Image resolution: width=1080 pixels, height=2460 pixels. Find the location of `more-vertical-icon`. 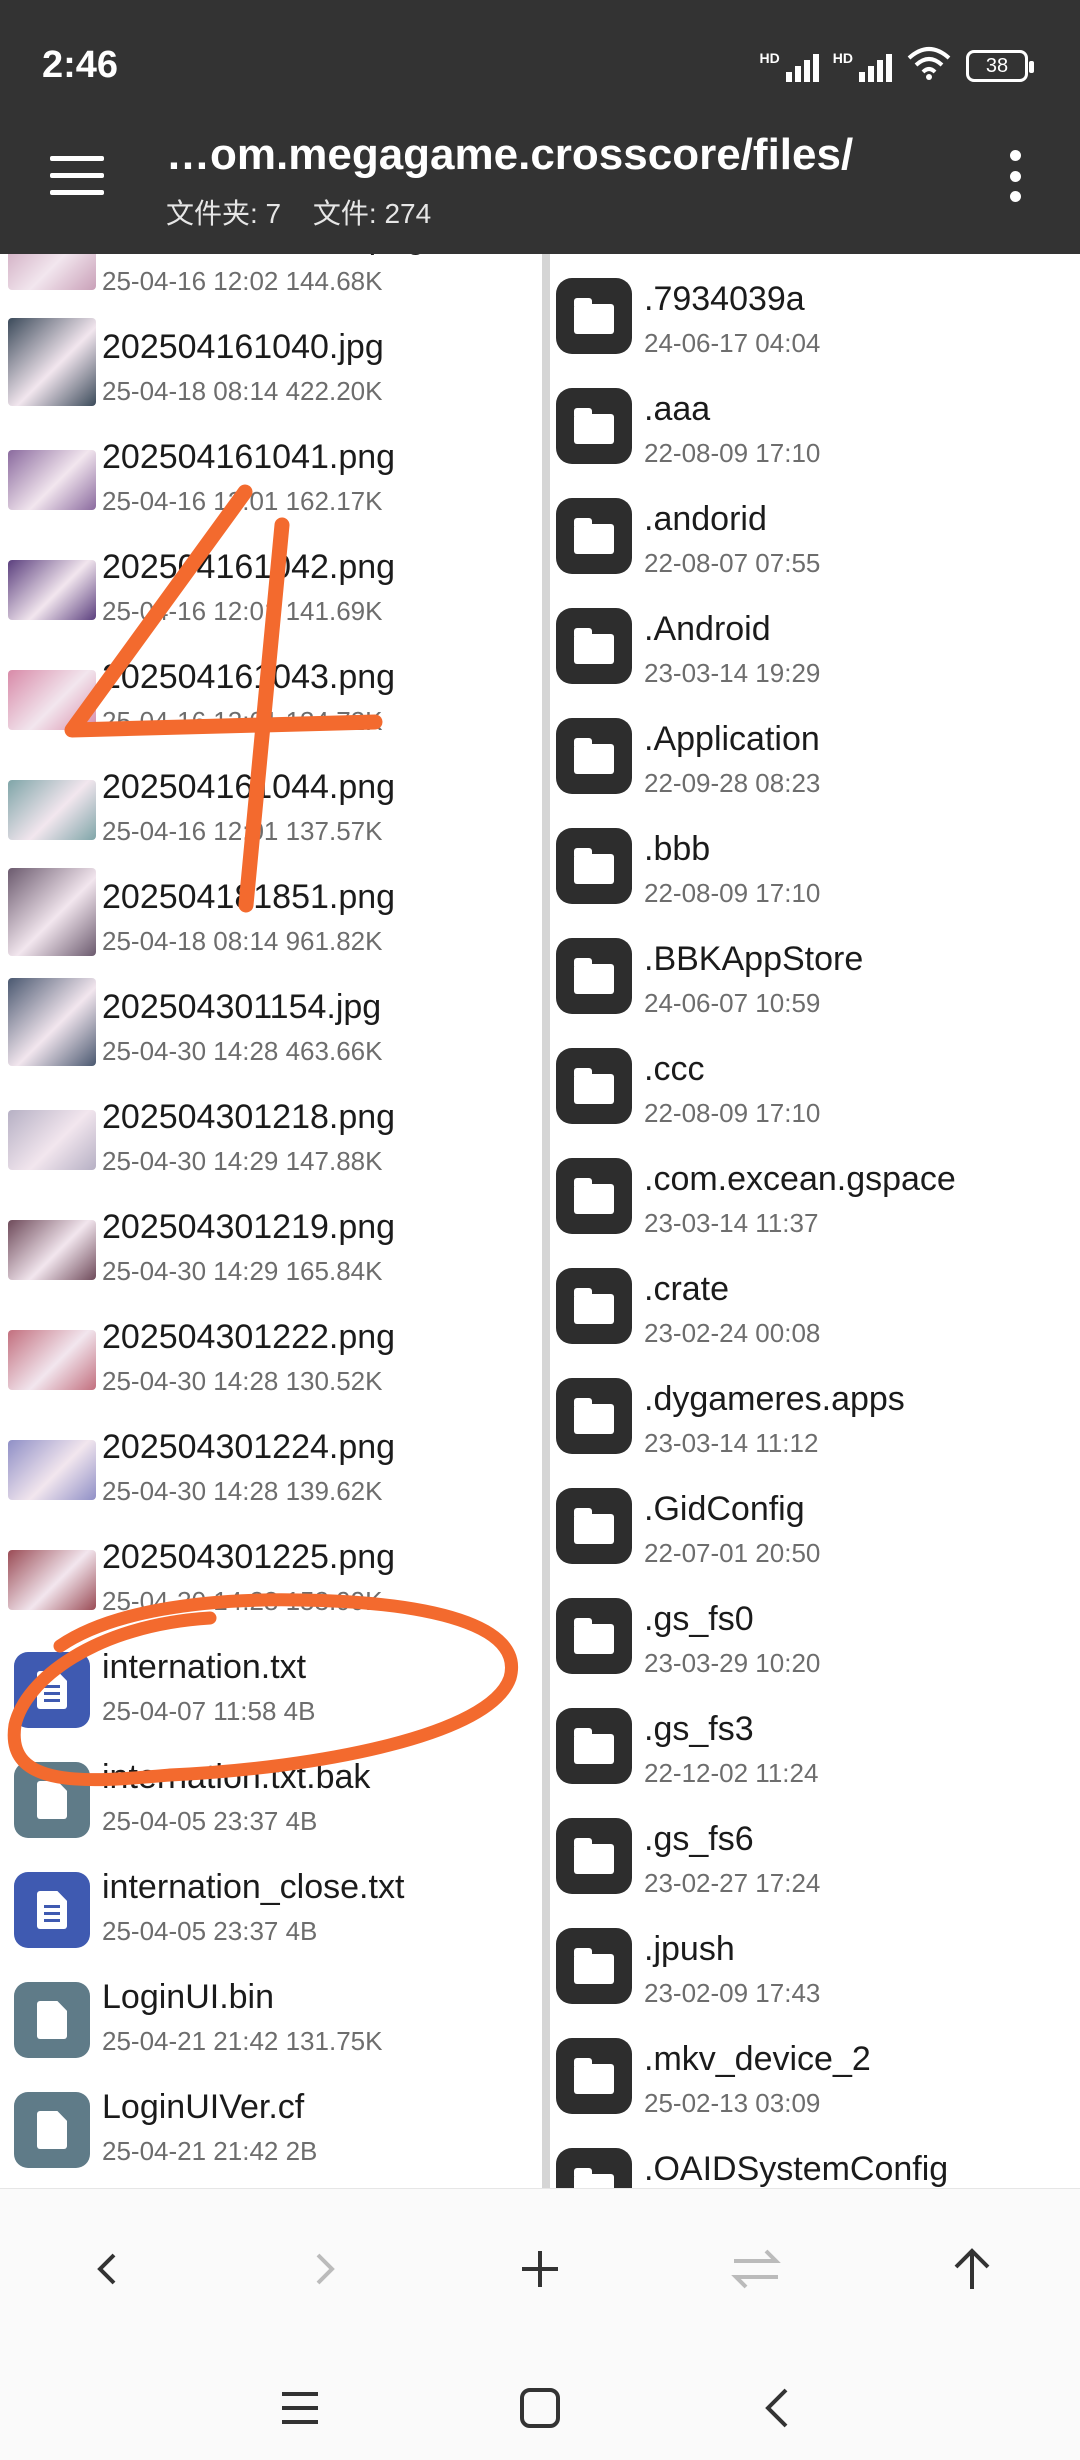

more-vertical-icon is located at coordinates (1017, 176).